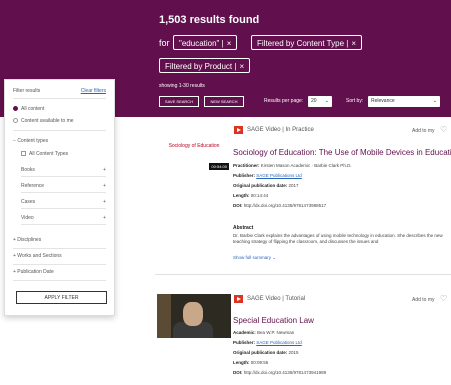 Image resolution: width=451 pixels, height=385 pixels. What do you see at coordinates (285, 372) in the screenshot?
I see `meta-value: http://dx.doi.org/10.4135/9781473941989` at bounding box center [285, 372].